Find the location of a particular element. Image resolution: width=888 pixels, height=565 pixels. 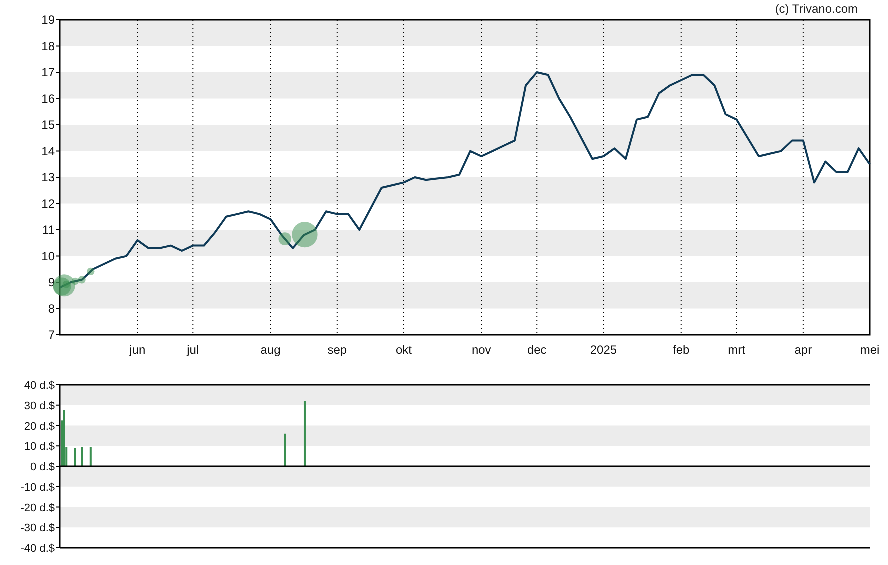

y-axis-label: 7 is located at coordinates (51, 335).